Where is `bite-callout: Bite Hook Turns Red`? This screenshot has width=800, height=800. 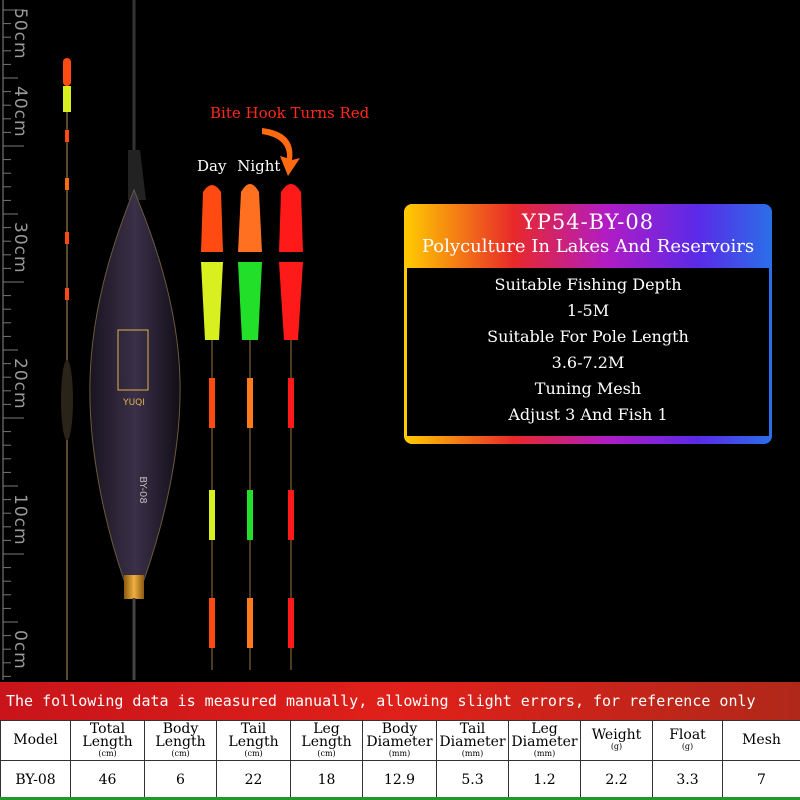 bite-callout: Bite Hook Turns Red is located at coordinates (290, 113).